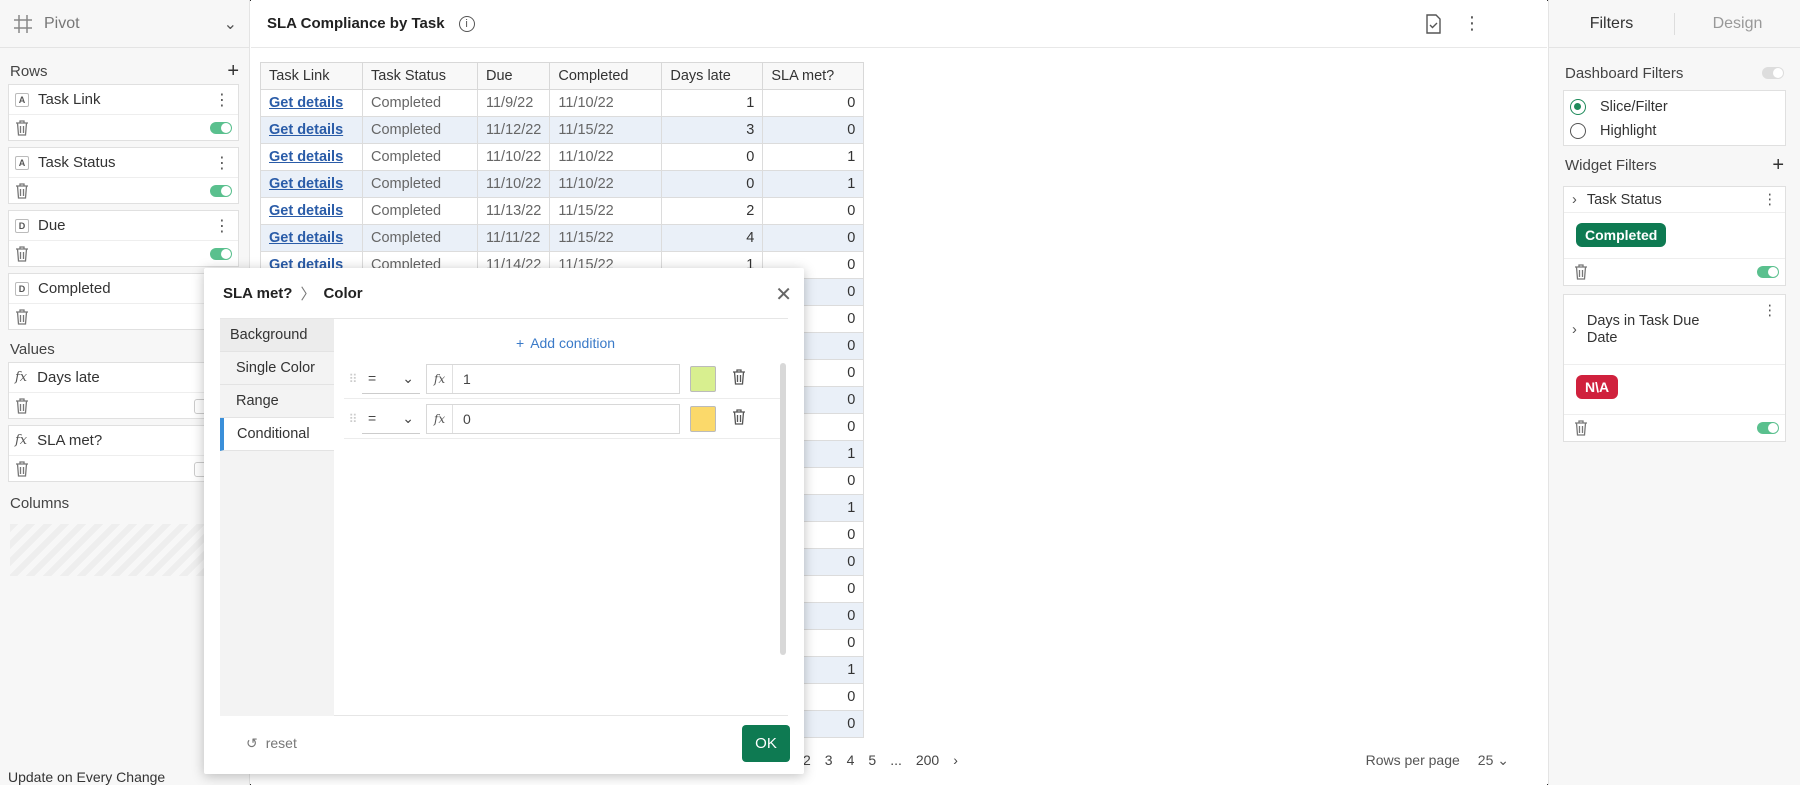  Describe the element at coordinates (1493, 760) in the screenshot. I see `rows-per-page-select: 25 ⌄` at that location.